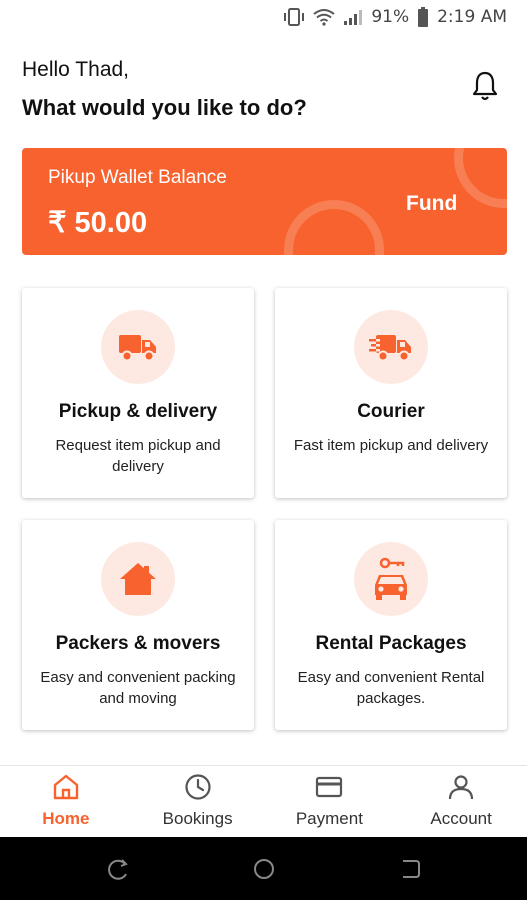 Image resolution: width=527 pixels, height=900 pixels. What do you see at coordinates (118, 869) in the screenshot?
I see `recent-apps-icon` at bounding box center [118, 869].